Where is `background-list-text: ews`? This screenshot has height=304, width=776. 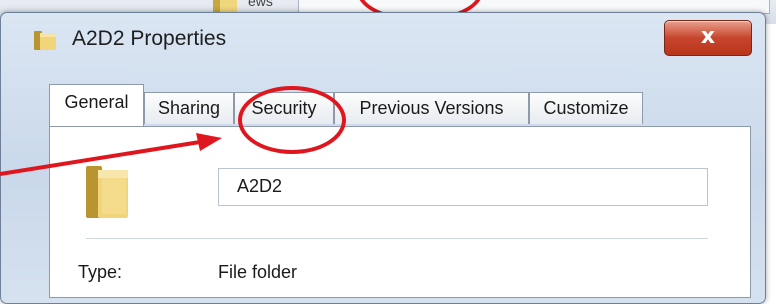 background-list-text: ews is located at coordinates (260, 4).